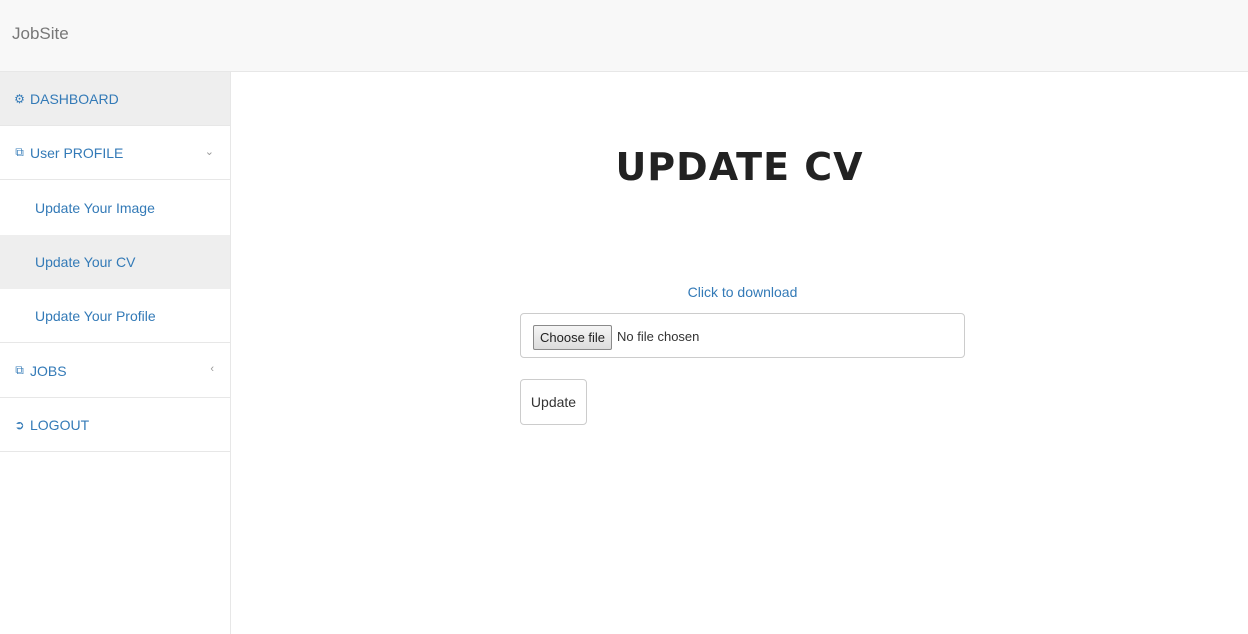 The height and width of the screenshot is (634, 1248). I want to click on sidebar-subitem-update-image: Update Your Image, so click(115, 208).